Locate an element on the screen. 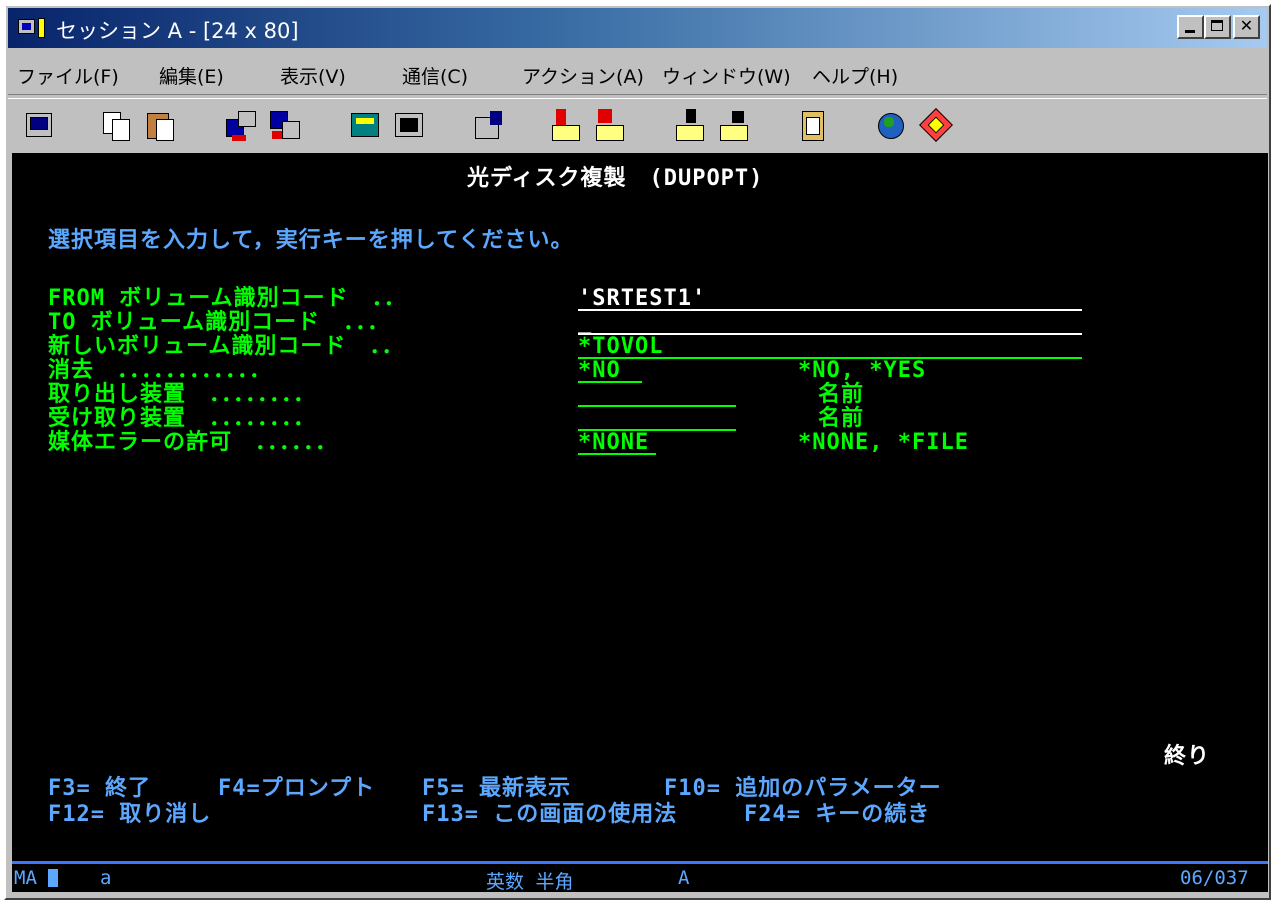 This screenshot has height=904, width=1275. from-volume-underline is located at coordinates (830, 310).